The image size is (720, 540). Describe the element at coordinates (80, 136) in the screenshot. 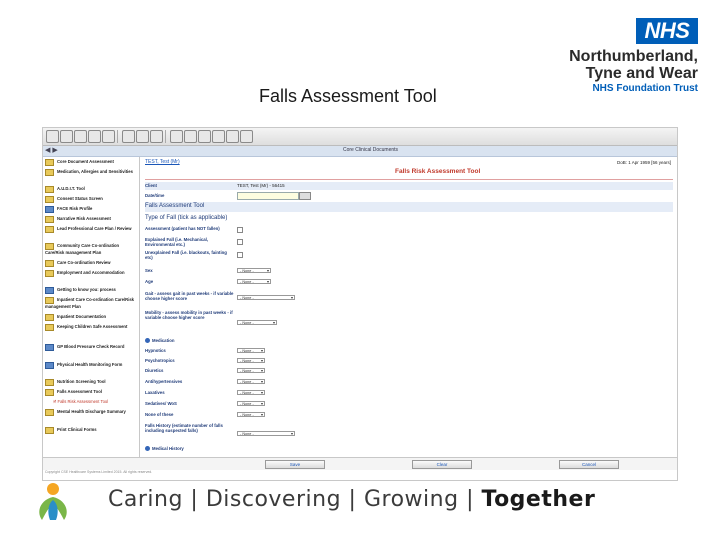

I see `document-icon` at that location.